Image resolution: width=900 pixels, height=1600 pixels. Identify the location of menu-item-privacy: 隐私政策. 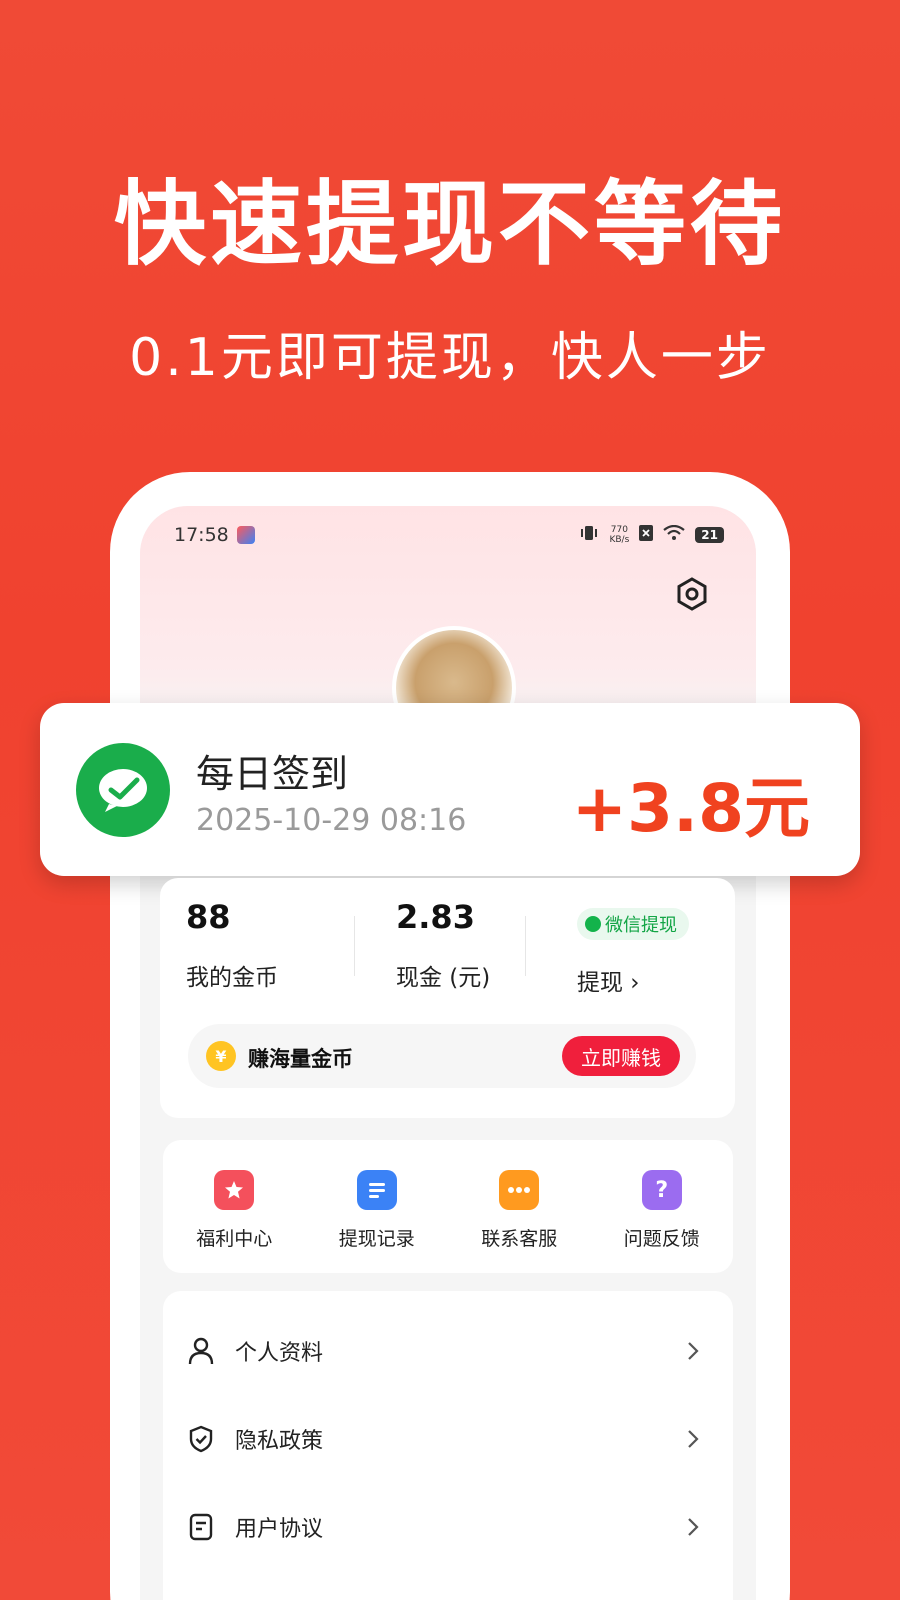
(448, 1439).